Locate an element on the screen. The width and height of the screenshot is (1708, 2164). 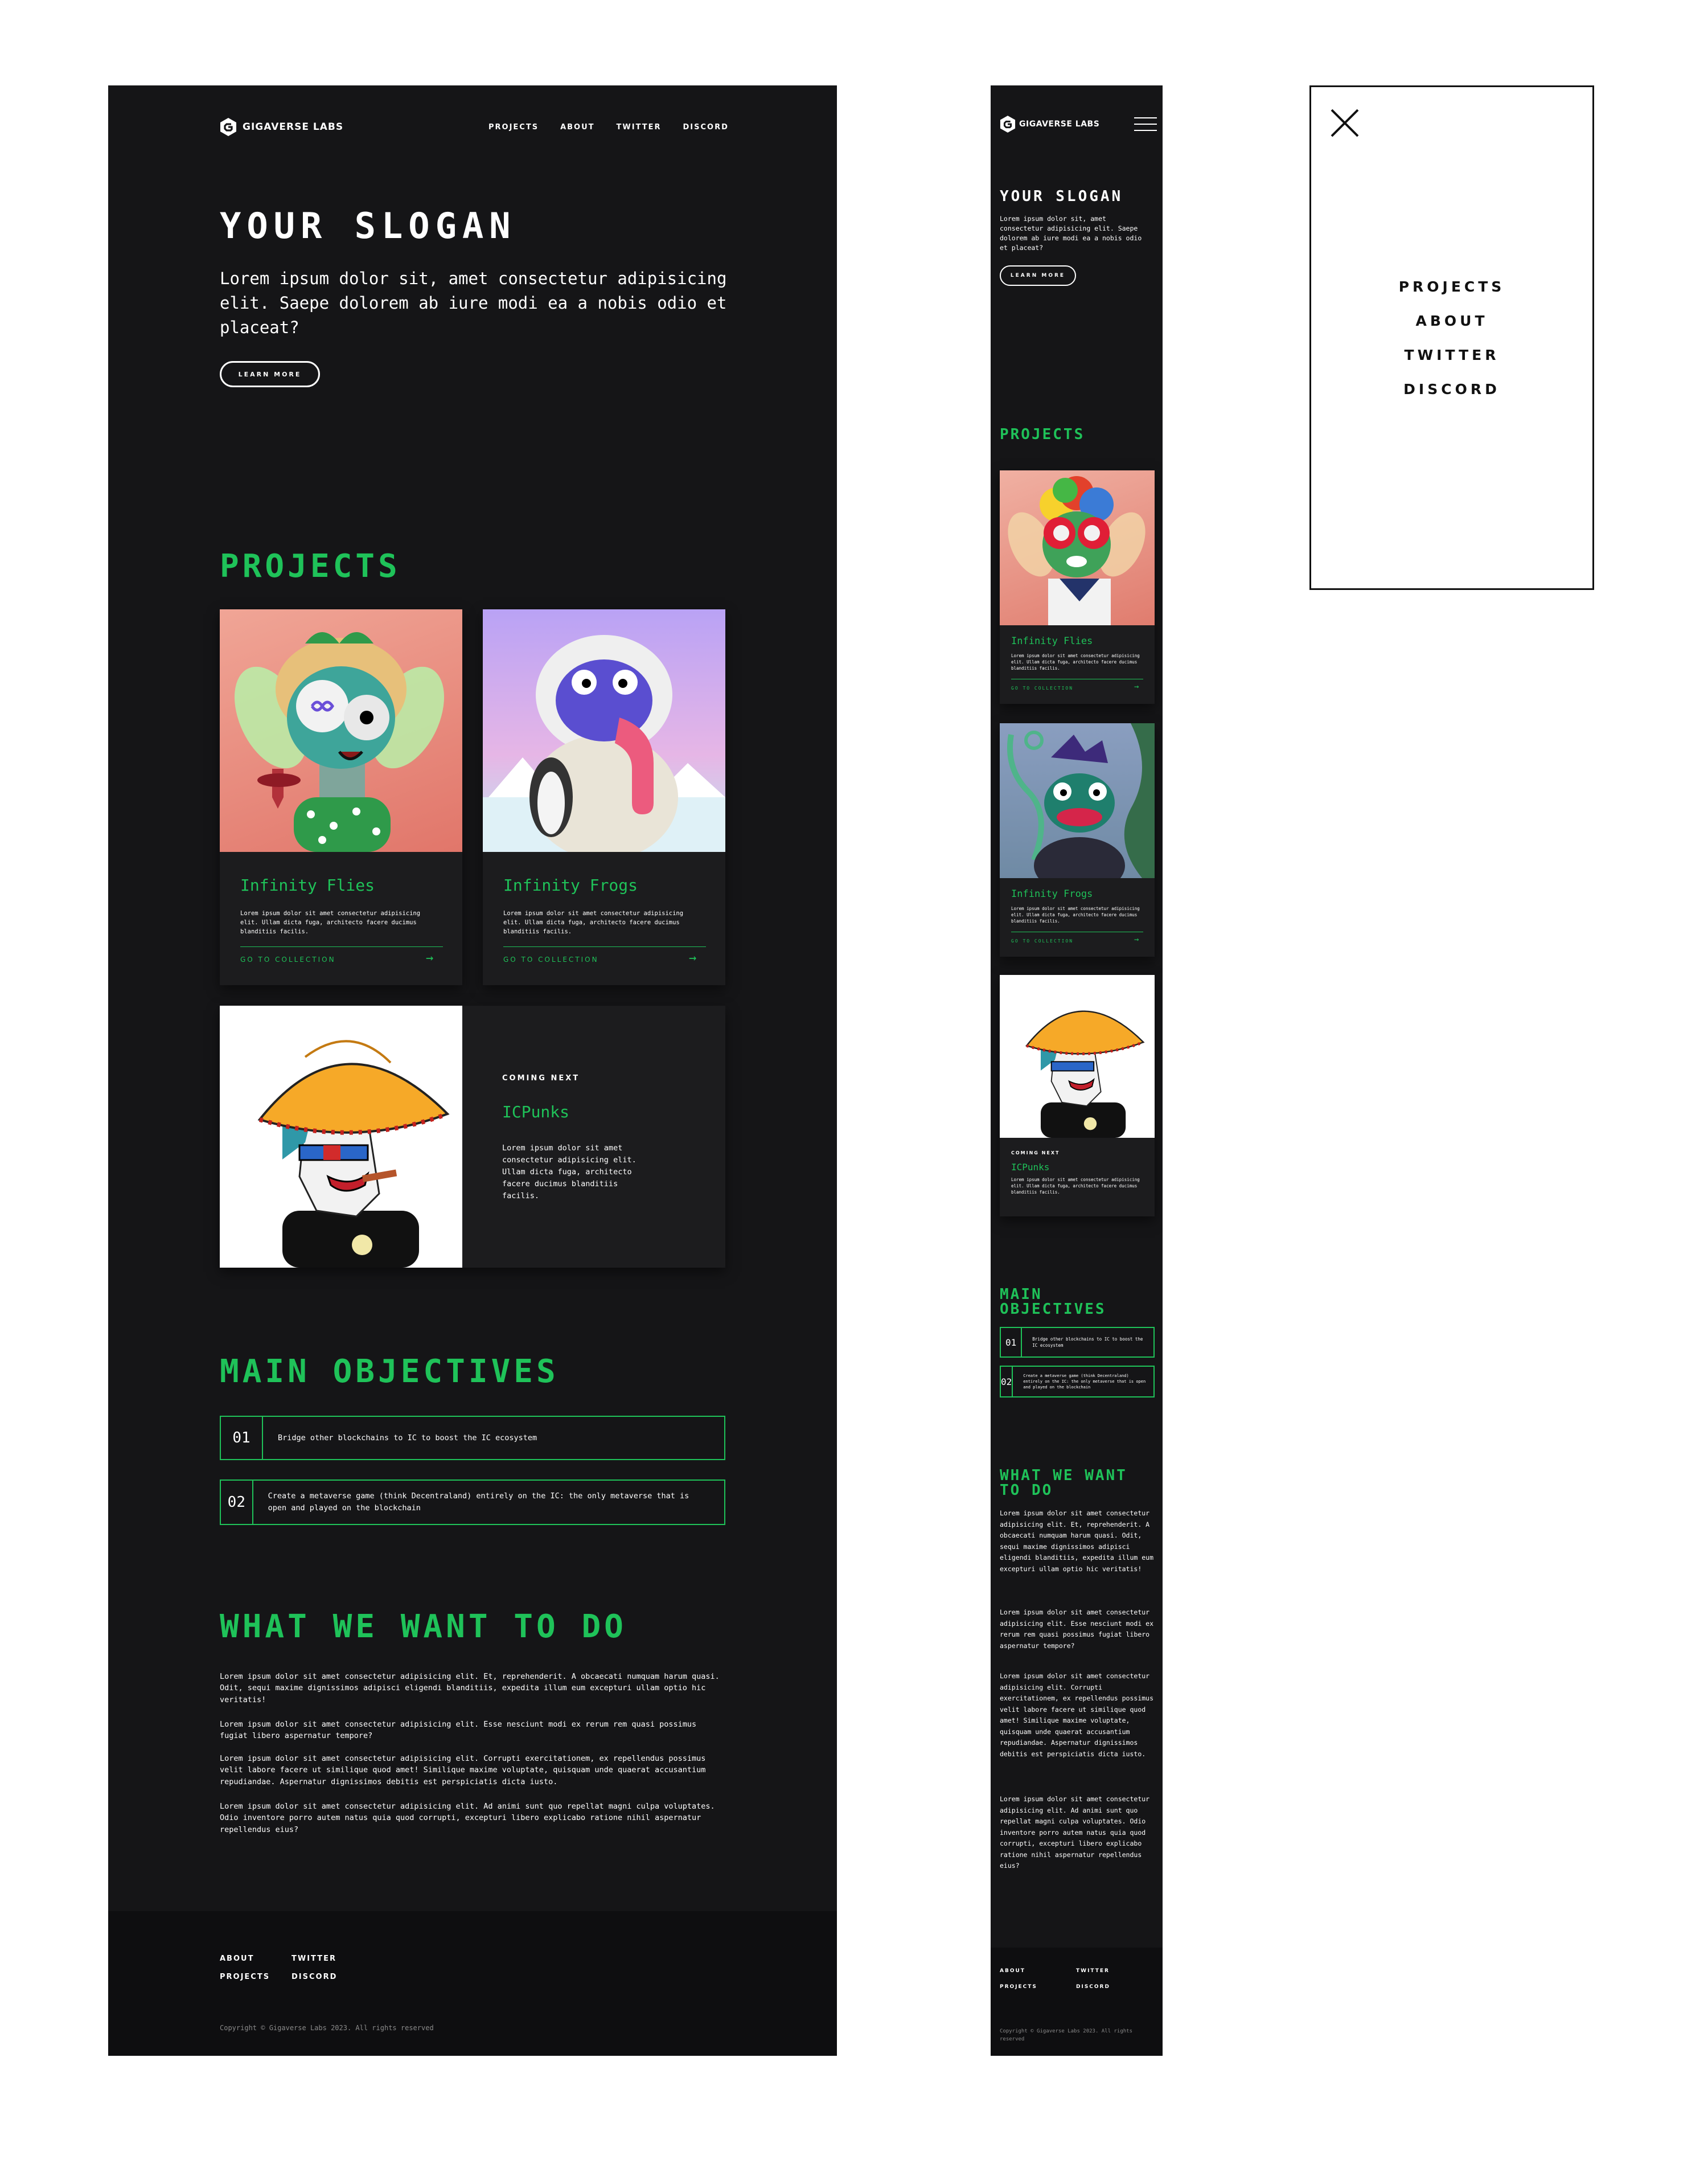
nav-discord: DISCORD is located at coordinates (706, 128).